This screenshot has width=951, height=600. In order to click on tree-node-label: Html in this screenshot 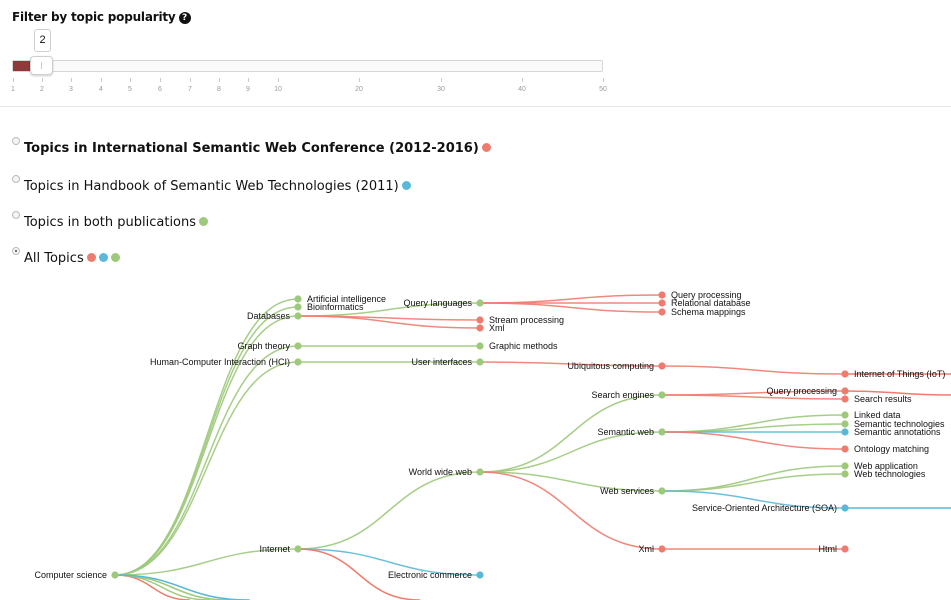, I will do `click(828, 549)`.